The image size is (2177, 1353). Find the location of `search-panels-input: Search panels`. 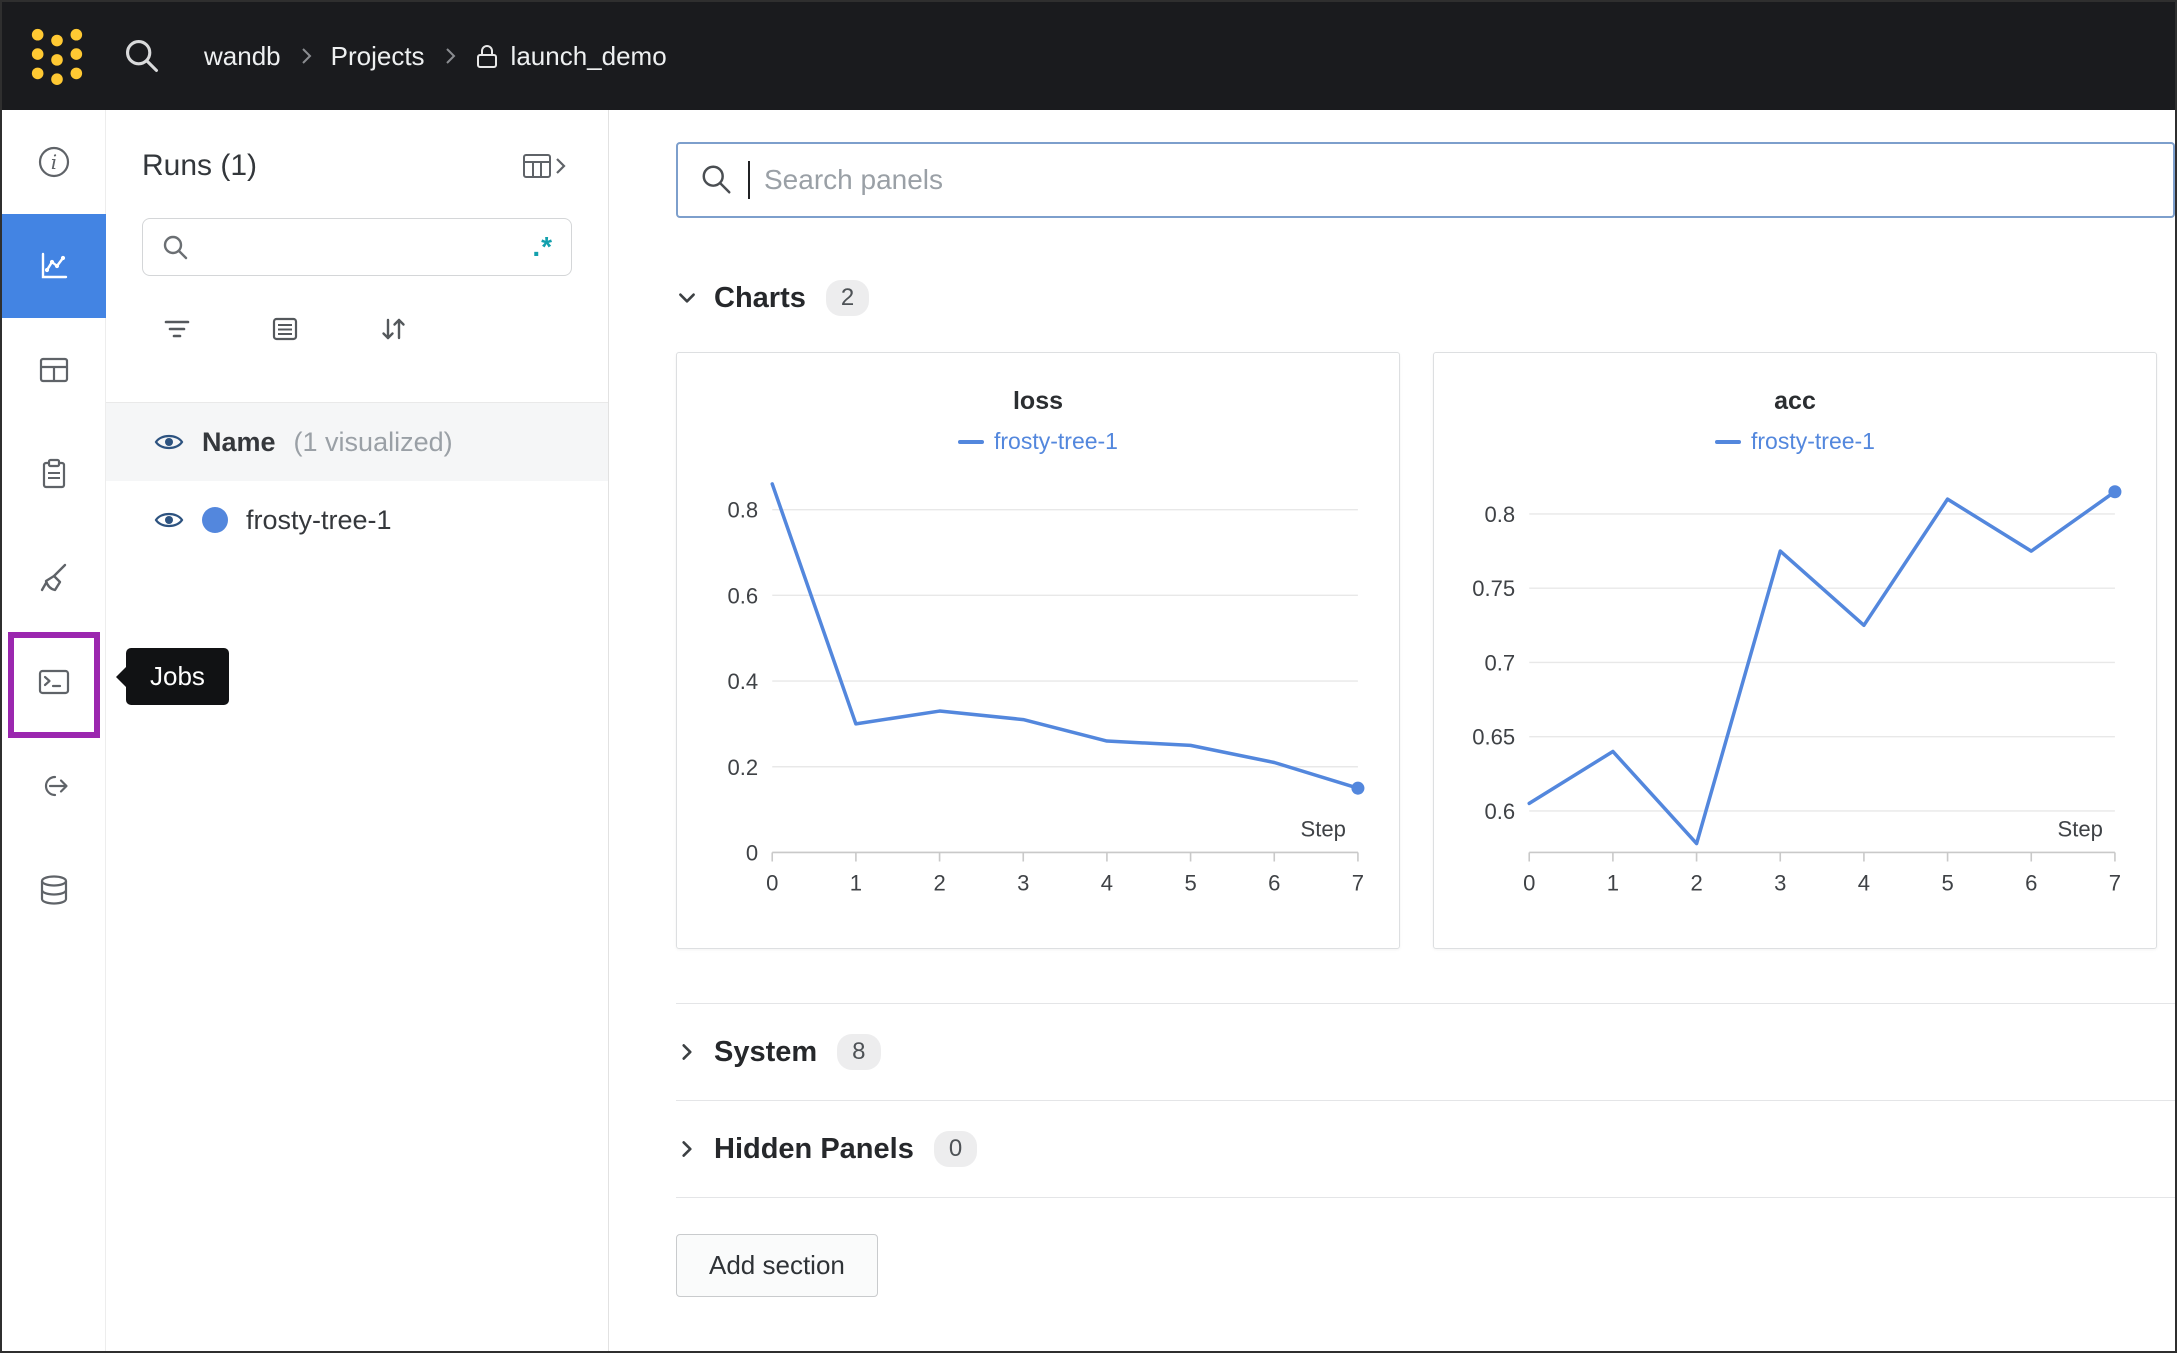

search-panels-input: Search panels is located at coordinates (1425, 180).